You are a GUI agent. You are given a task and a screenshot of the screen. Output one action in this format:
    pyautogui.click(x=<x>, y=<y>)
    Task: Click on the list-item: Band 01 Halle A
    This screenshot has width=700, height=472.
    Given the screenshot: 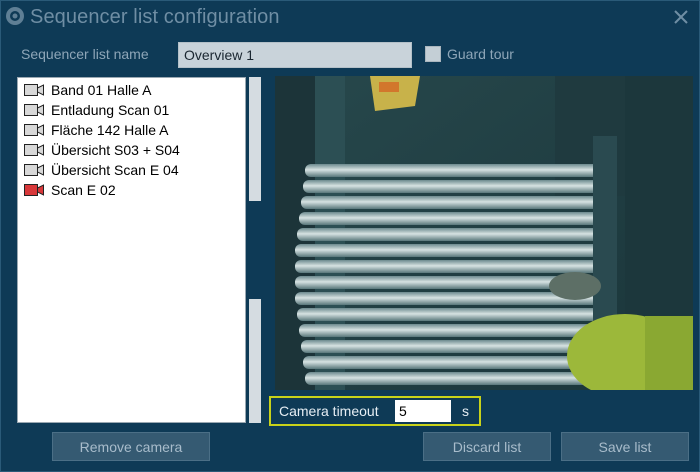 What is the action you would take?
    pyautogui.click(x=134, y=90)
    